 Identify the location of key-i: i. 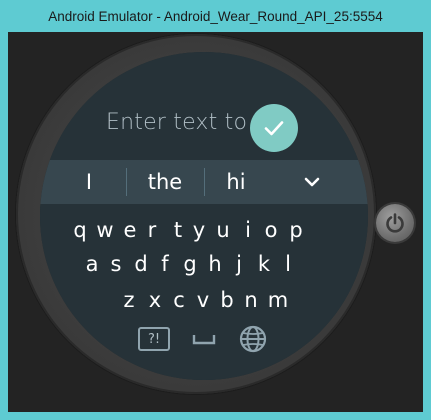
(248, 230).